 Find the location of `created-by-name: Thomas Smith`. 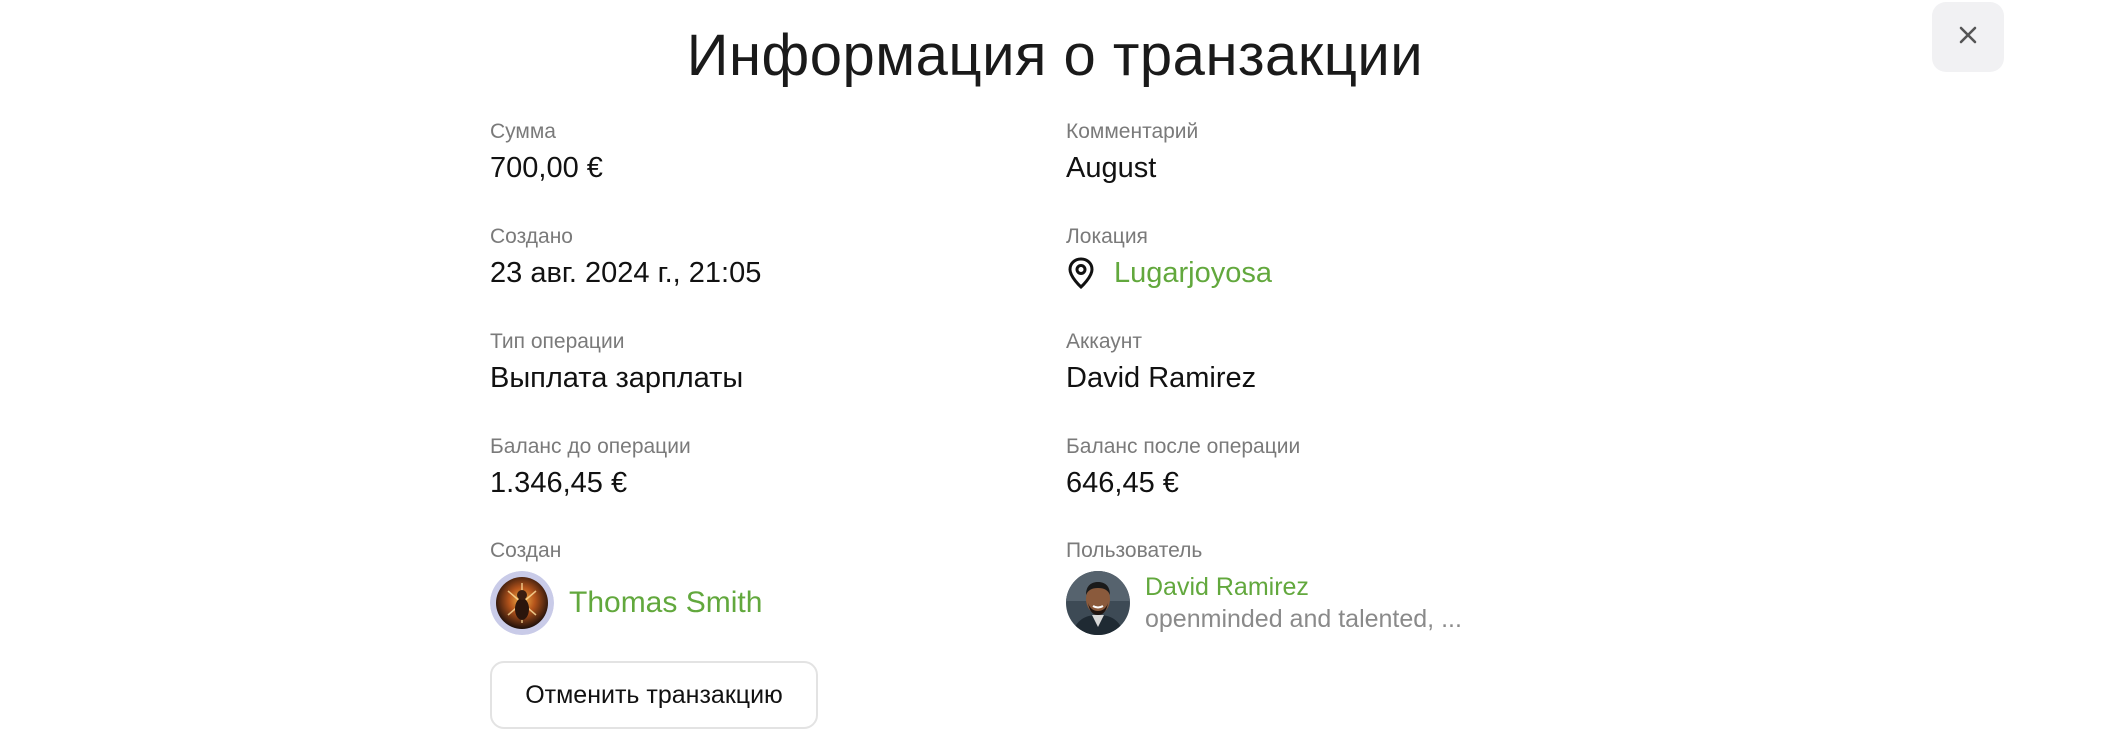

created-by-name: Thomas Smith is located at coordinates (665, 603).